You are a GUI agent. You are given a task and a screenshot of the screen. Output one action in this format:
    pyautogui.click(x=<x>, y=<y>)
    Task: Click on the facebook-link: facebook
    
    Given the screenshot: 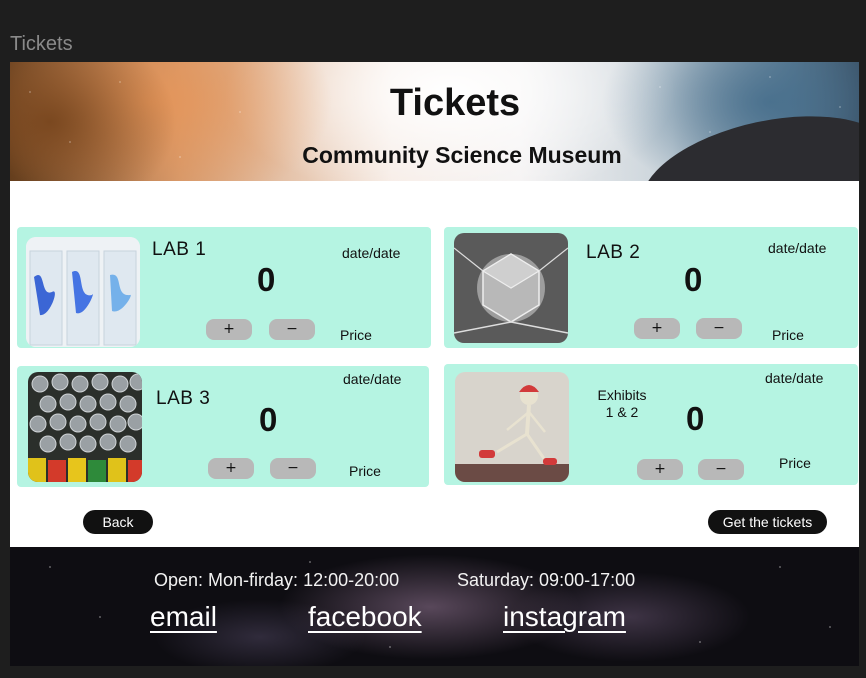 What is the action you would take?
    pyautogui.click(x=365, y=617)
    